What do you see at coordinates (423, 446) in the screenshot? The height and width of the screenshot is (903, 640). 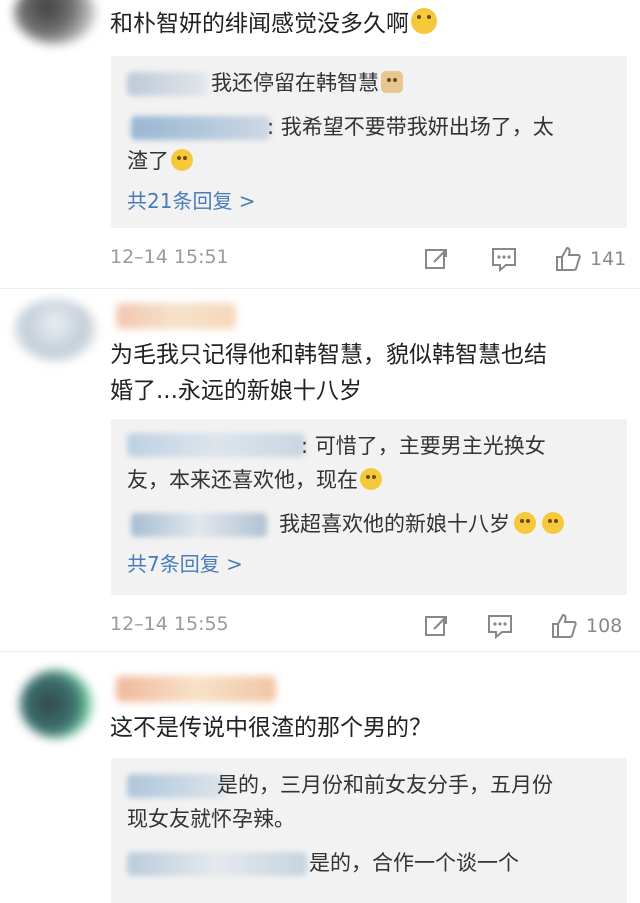 I see `reply-line: : 可惜了，主要男主光换女` at bounding box center [423, 446].